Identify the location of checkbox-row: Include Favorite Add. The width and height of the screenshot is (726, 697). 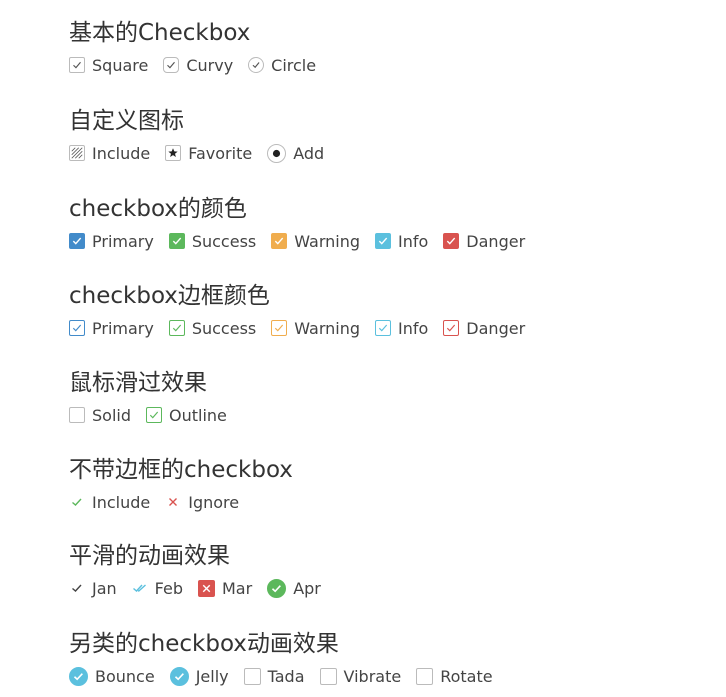
(204, 153).